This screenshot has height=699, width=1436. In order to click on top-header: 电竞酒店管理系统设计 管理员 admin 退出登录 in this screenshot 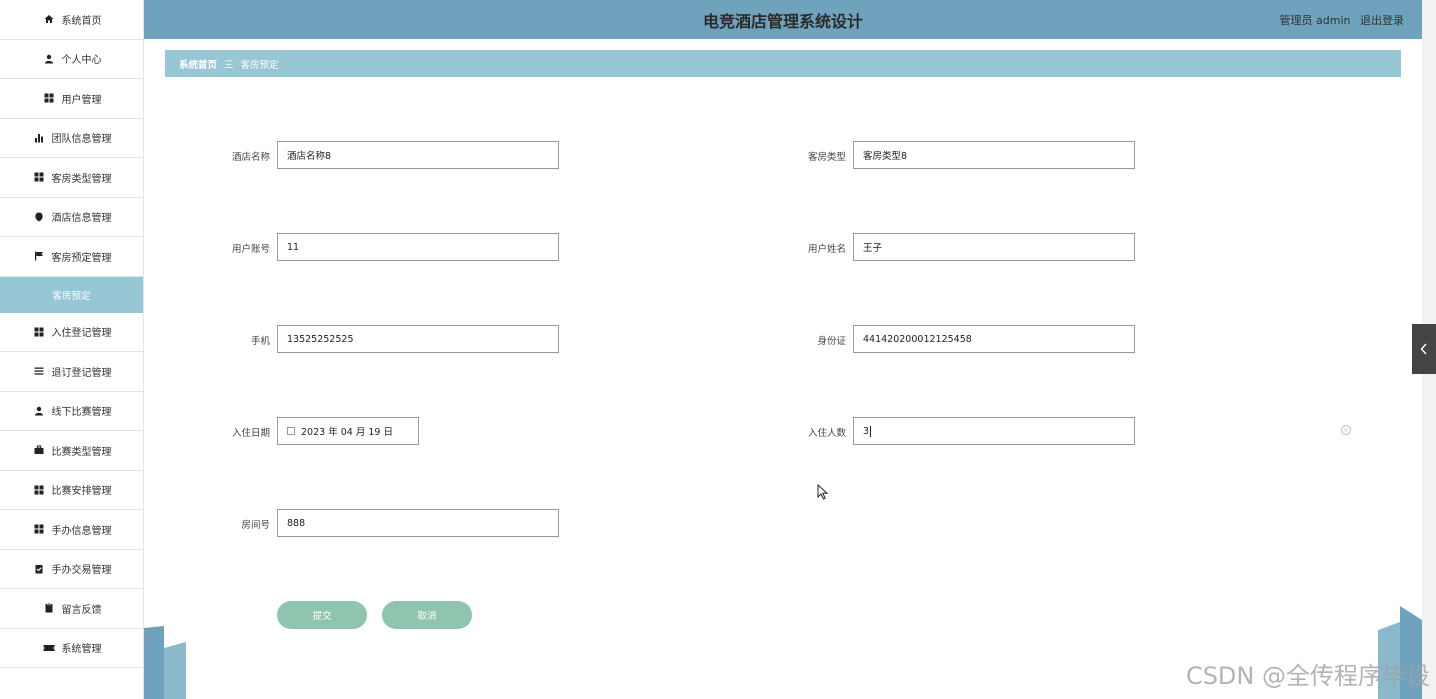, I will do `click(783, 19)`.